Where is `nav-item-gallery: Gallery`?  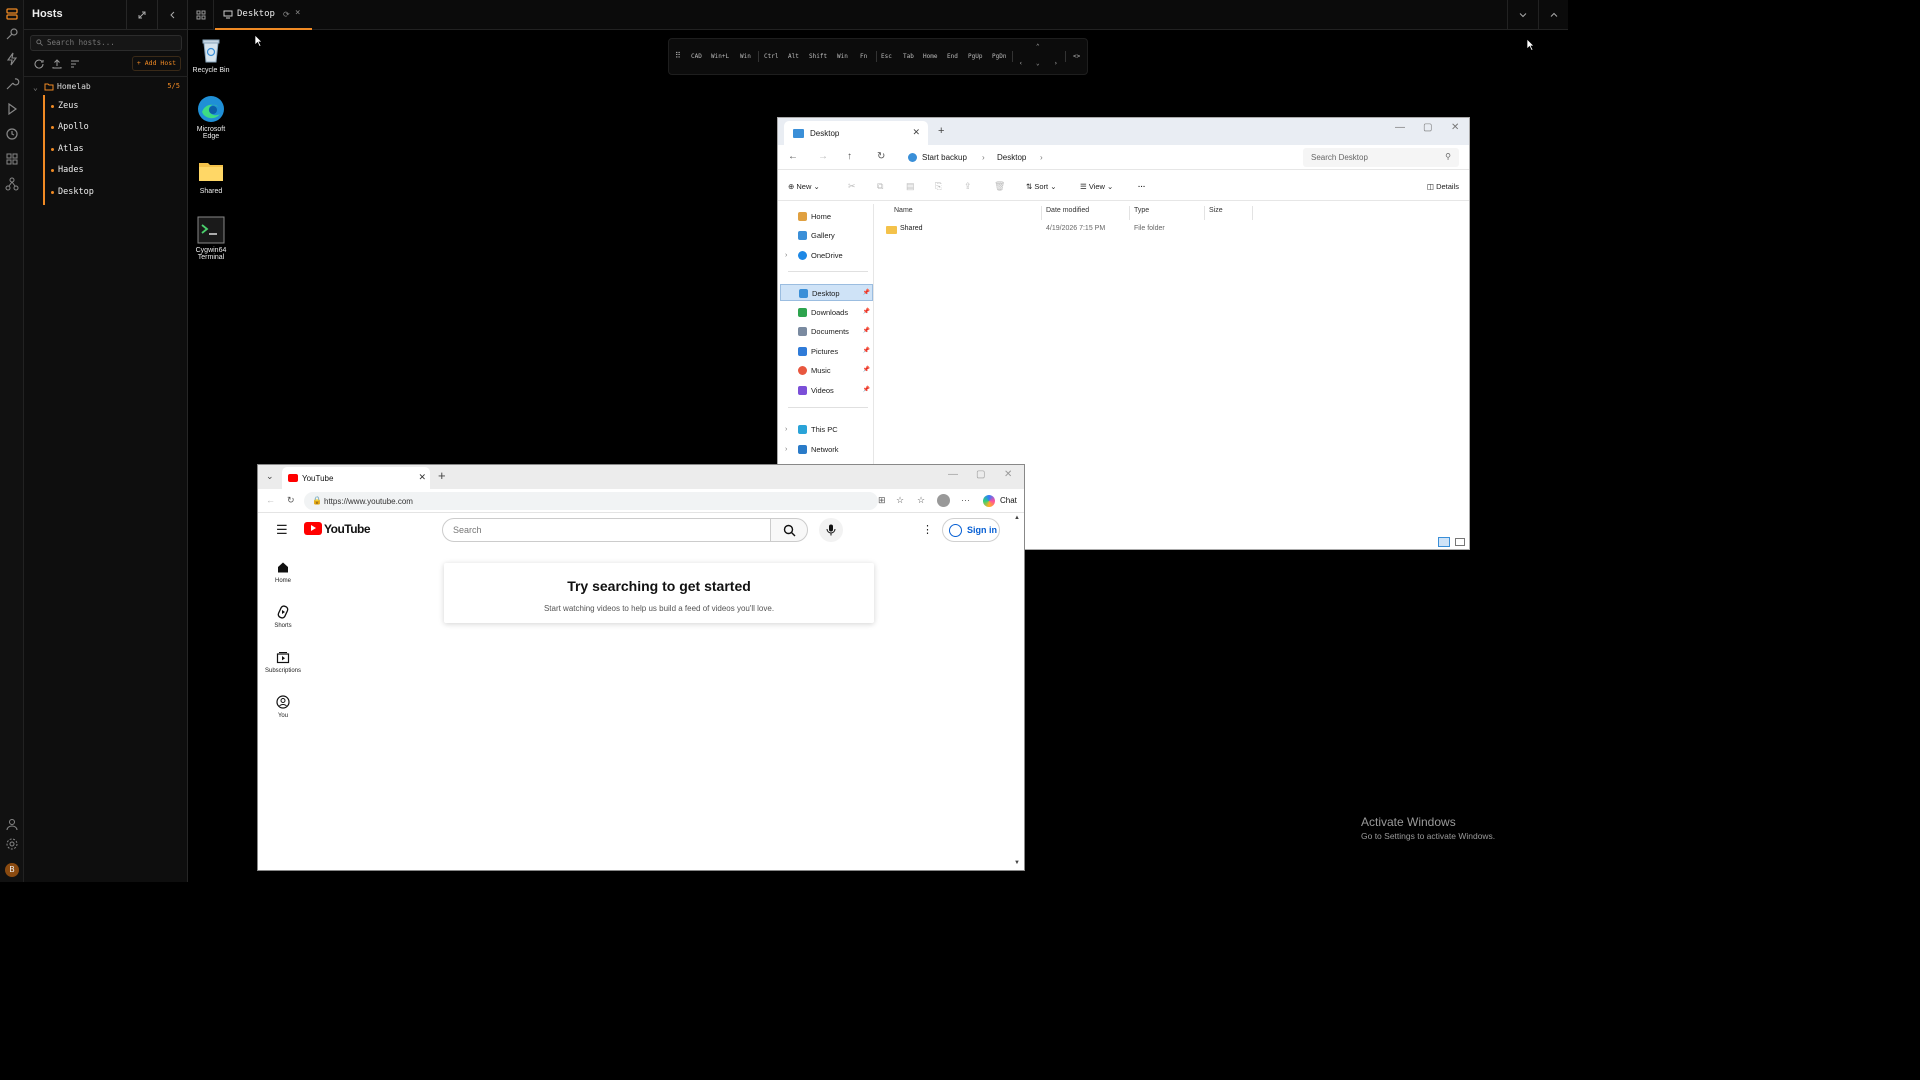 nav-item-gallery: Gallery is located at coordinates (835, 235).